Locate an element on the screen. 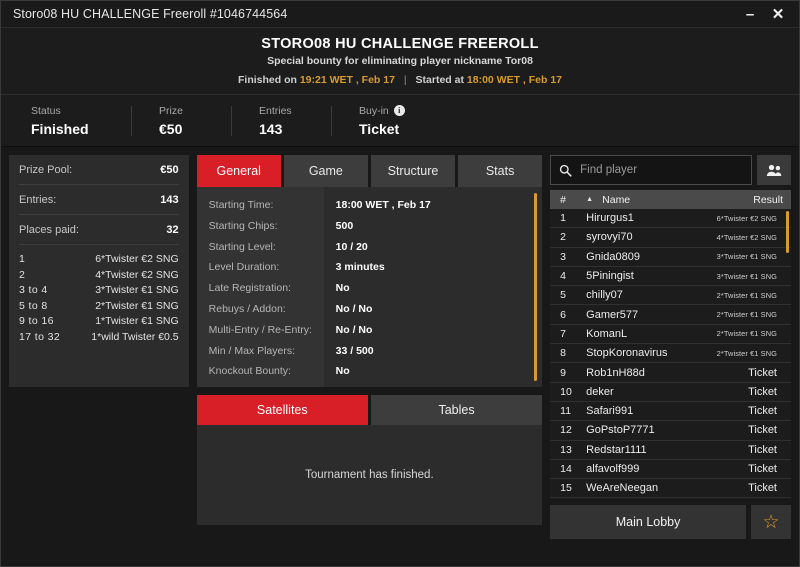 This screenshot has height=567, width=800. player-result: 3*Twister €1 SNG is located at coordinates (746, 257).